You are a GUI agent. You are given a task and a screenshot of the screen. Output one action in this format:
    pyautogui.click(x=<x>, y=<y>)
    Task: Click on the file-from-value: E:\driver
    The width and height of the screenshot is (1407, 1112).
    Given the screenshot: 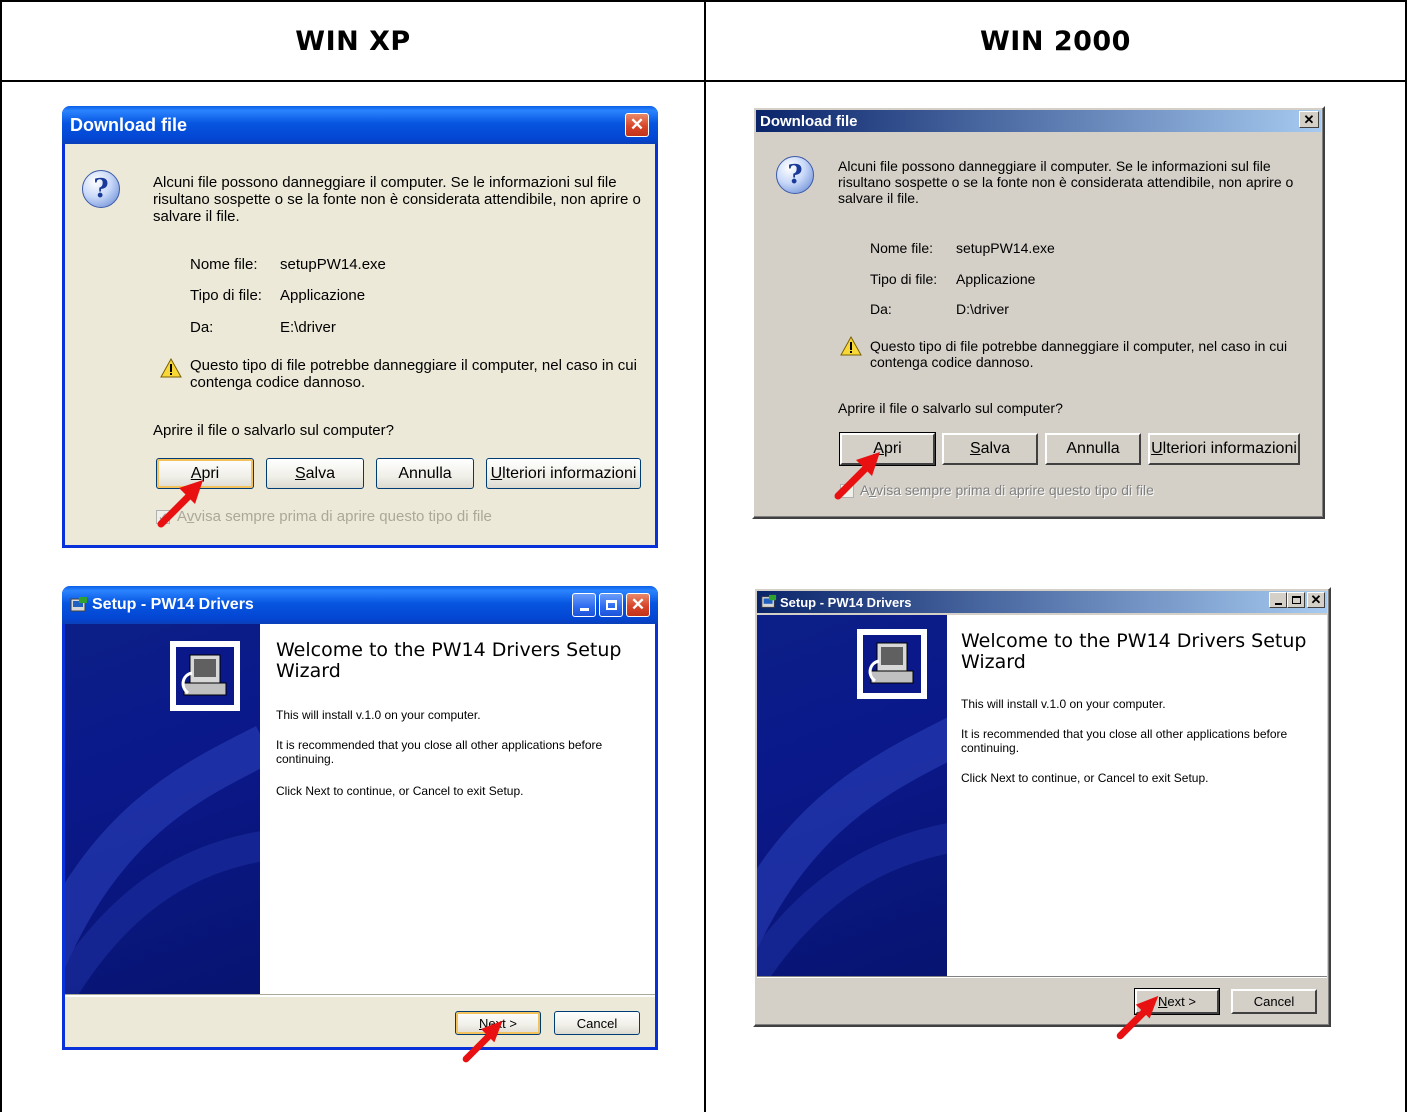 What is the action you would take?
    pyautogui.click(x=308, y=327)
    